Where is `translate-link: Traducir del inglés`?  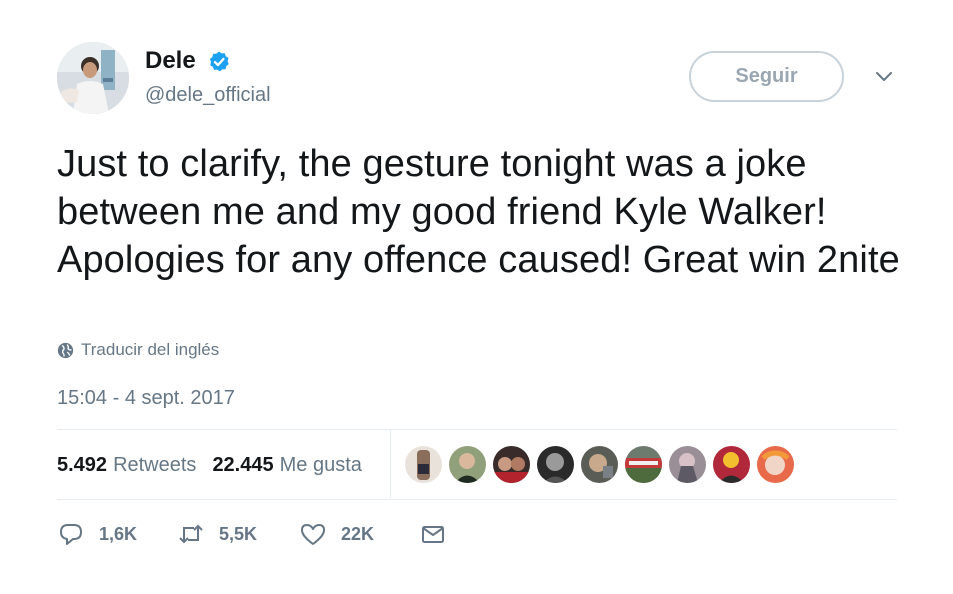 translate-link: Traducir del inglés is located at coordinates (138, 350).